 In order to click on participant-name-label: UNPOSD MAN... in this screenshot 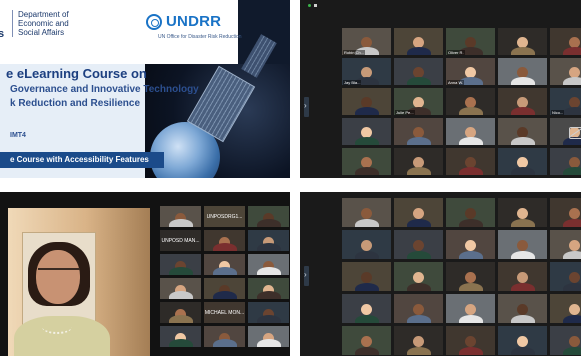, I will do `click(180, 241)`.